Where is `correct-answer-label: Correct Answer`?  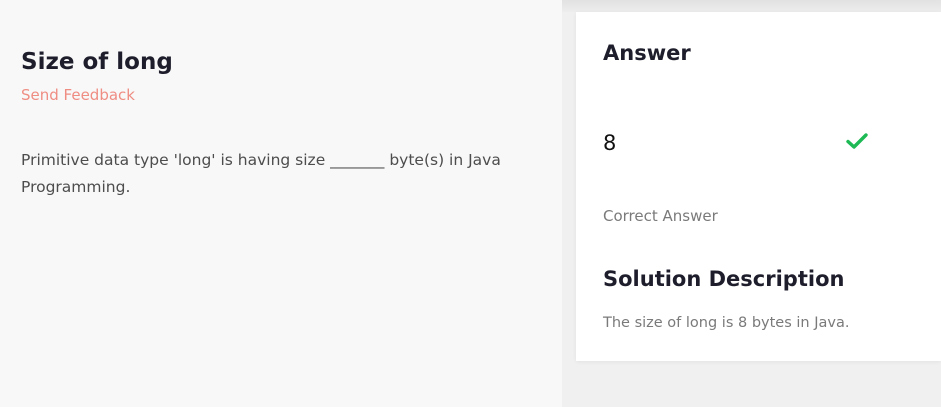 correct-answer-label: Correct Answer is located at coordinates (660, 216).